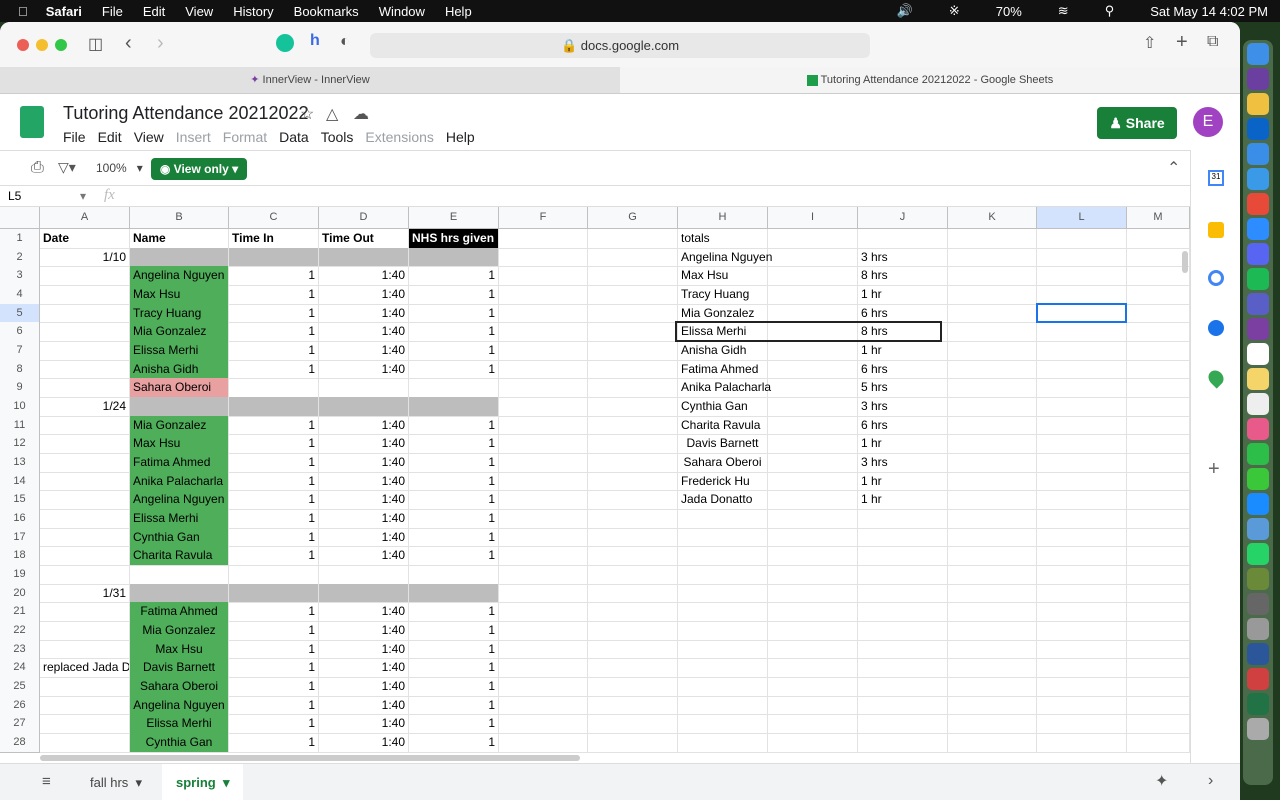  I want to click on cell-A26, so click(85, 705).